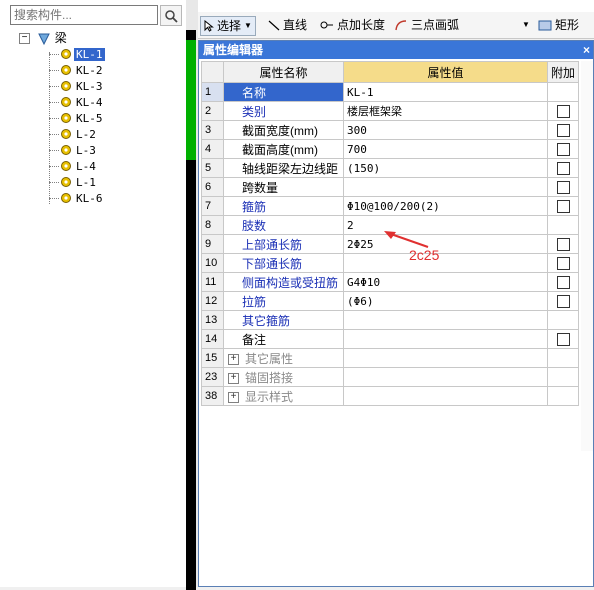 The height and width of the screenshot is (590, 594). I want to click on property-row: 14 备注, so click(390, 339).